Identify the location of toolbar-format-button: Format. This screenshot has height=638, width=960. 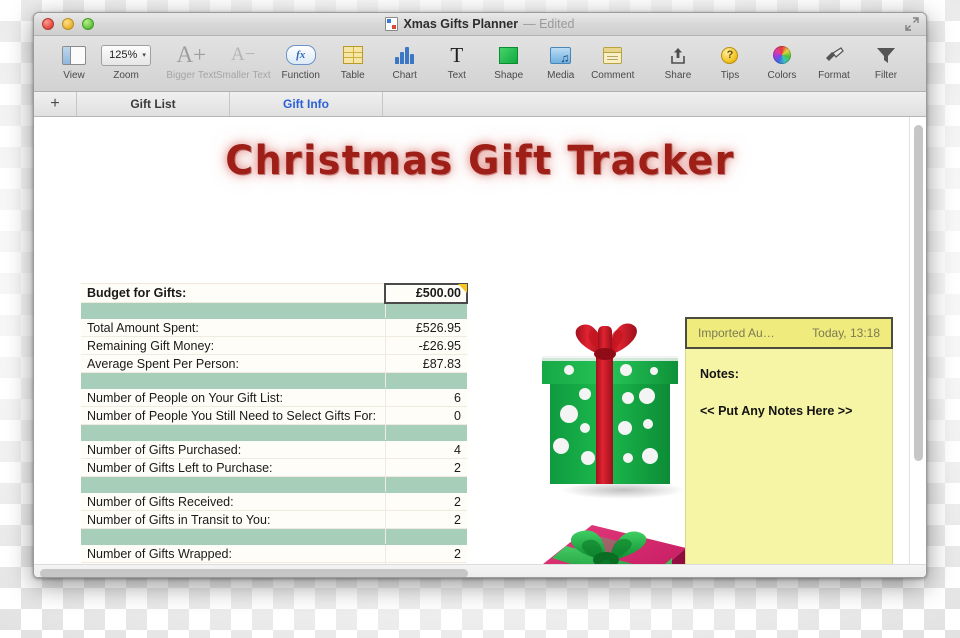
(834, 61).